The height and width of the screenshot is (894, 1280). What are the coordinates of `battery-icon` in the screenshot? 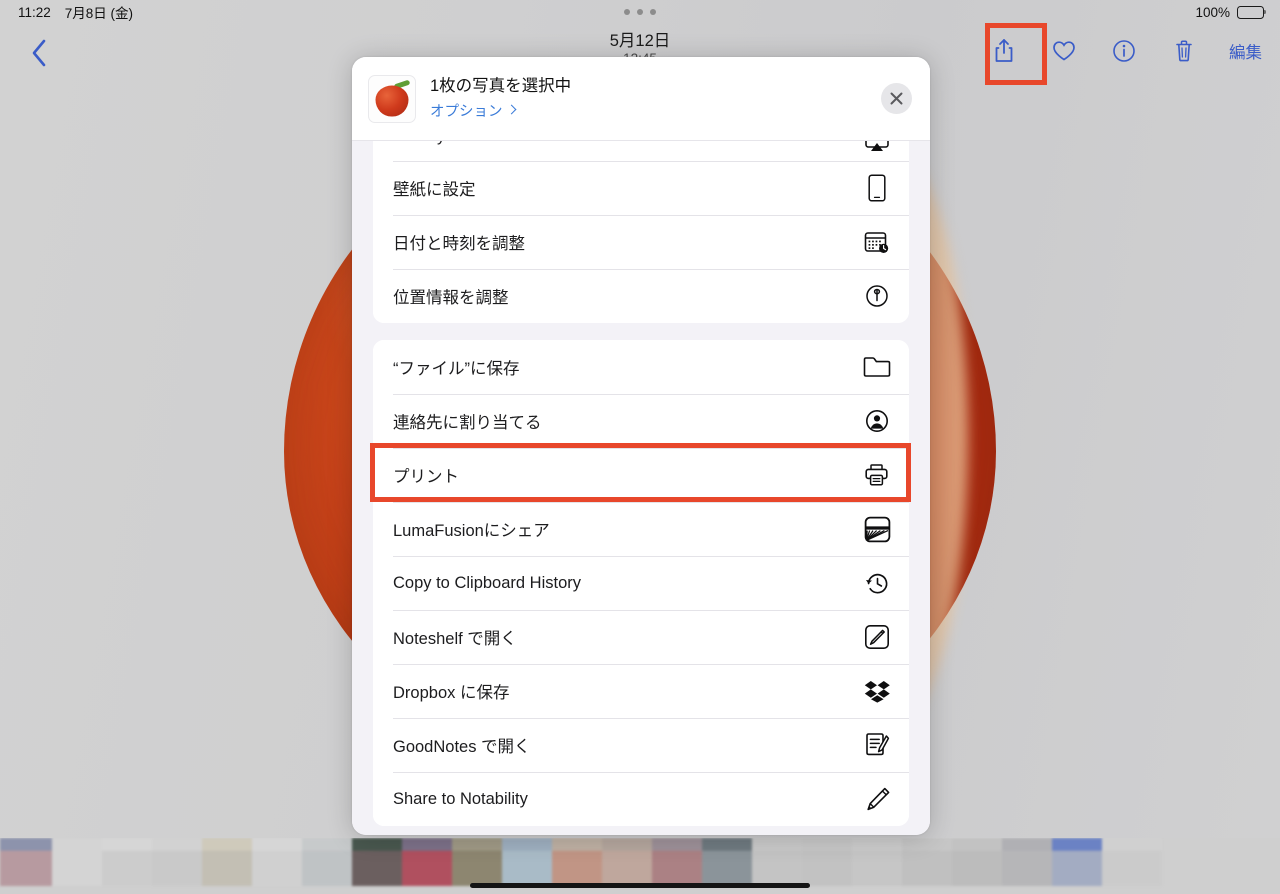 It's located at (1252, 12).